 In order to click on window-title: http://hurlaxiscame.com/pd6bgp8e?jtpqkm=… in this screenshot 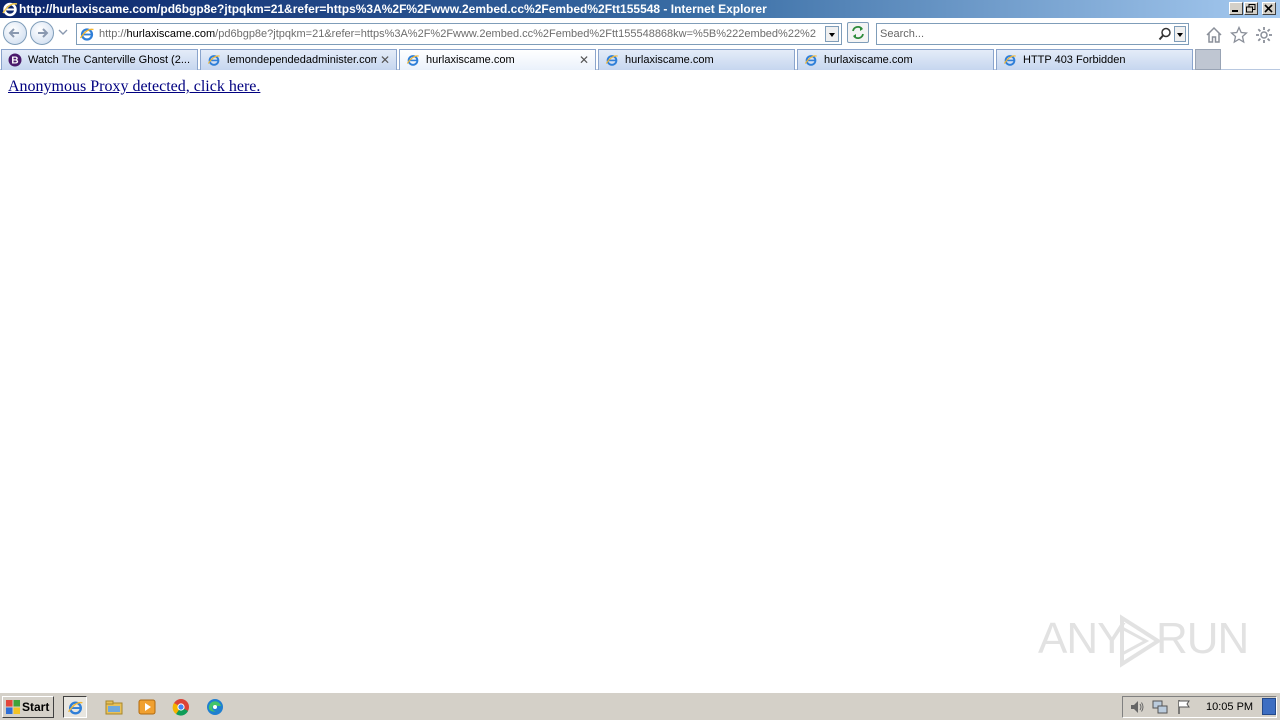, I will do `click(393, 9)`.